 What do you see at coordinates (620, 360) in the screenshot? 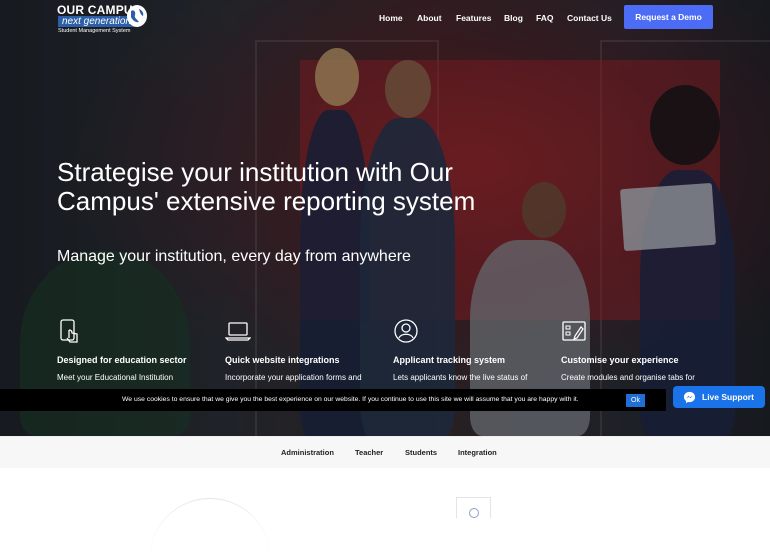
I see `feature-title: Customise your experience` at bounding box center [620, 360].